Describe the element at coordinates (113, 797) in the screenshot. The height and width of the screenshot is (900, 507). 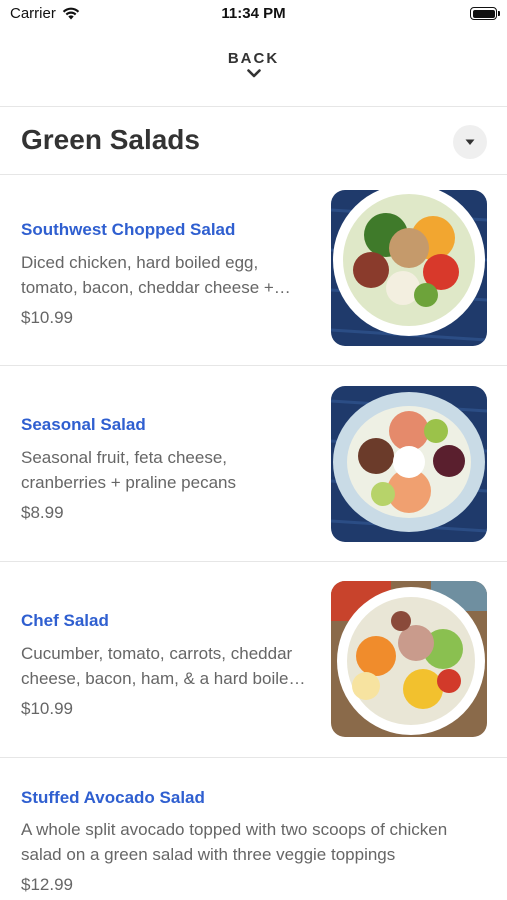
I see `item-name: Stuffed Avocado Salad` at that location.